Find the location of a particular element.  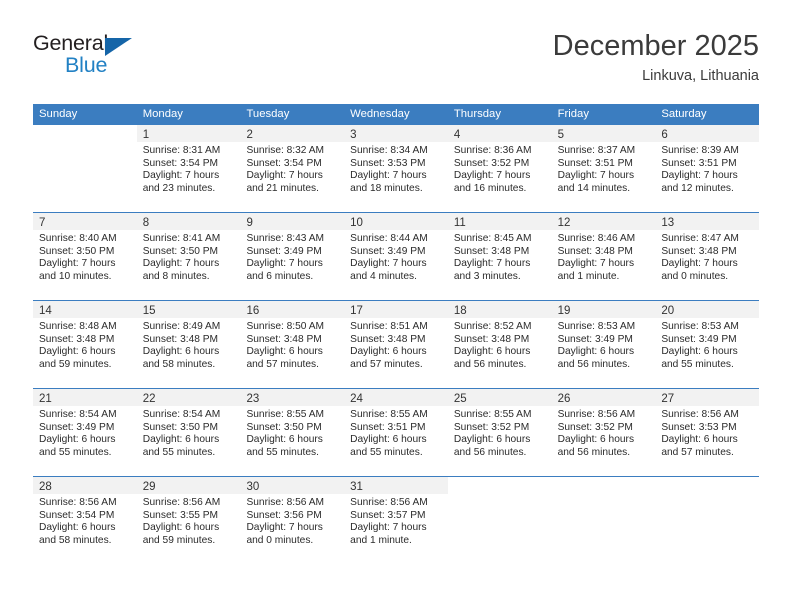

day-number-band: 4 is located at coordinates (499, 133).